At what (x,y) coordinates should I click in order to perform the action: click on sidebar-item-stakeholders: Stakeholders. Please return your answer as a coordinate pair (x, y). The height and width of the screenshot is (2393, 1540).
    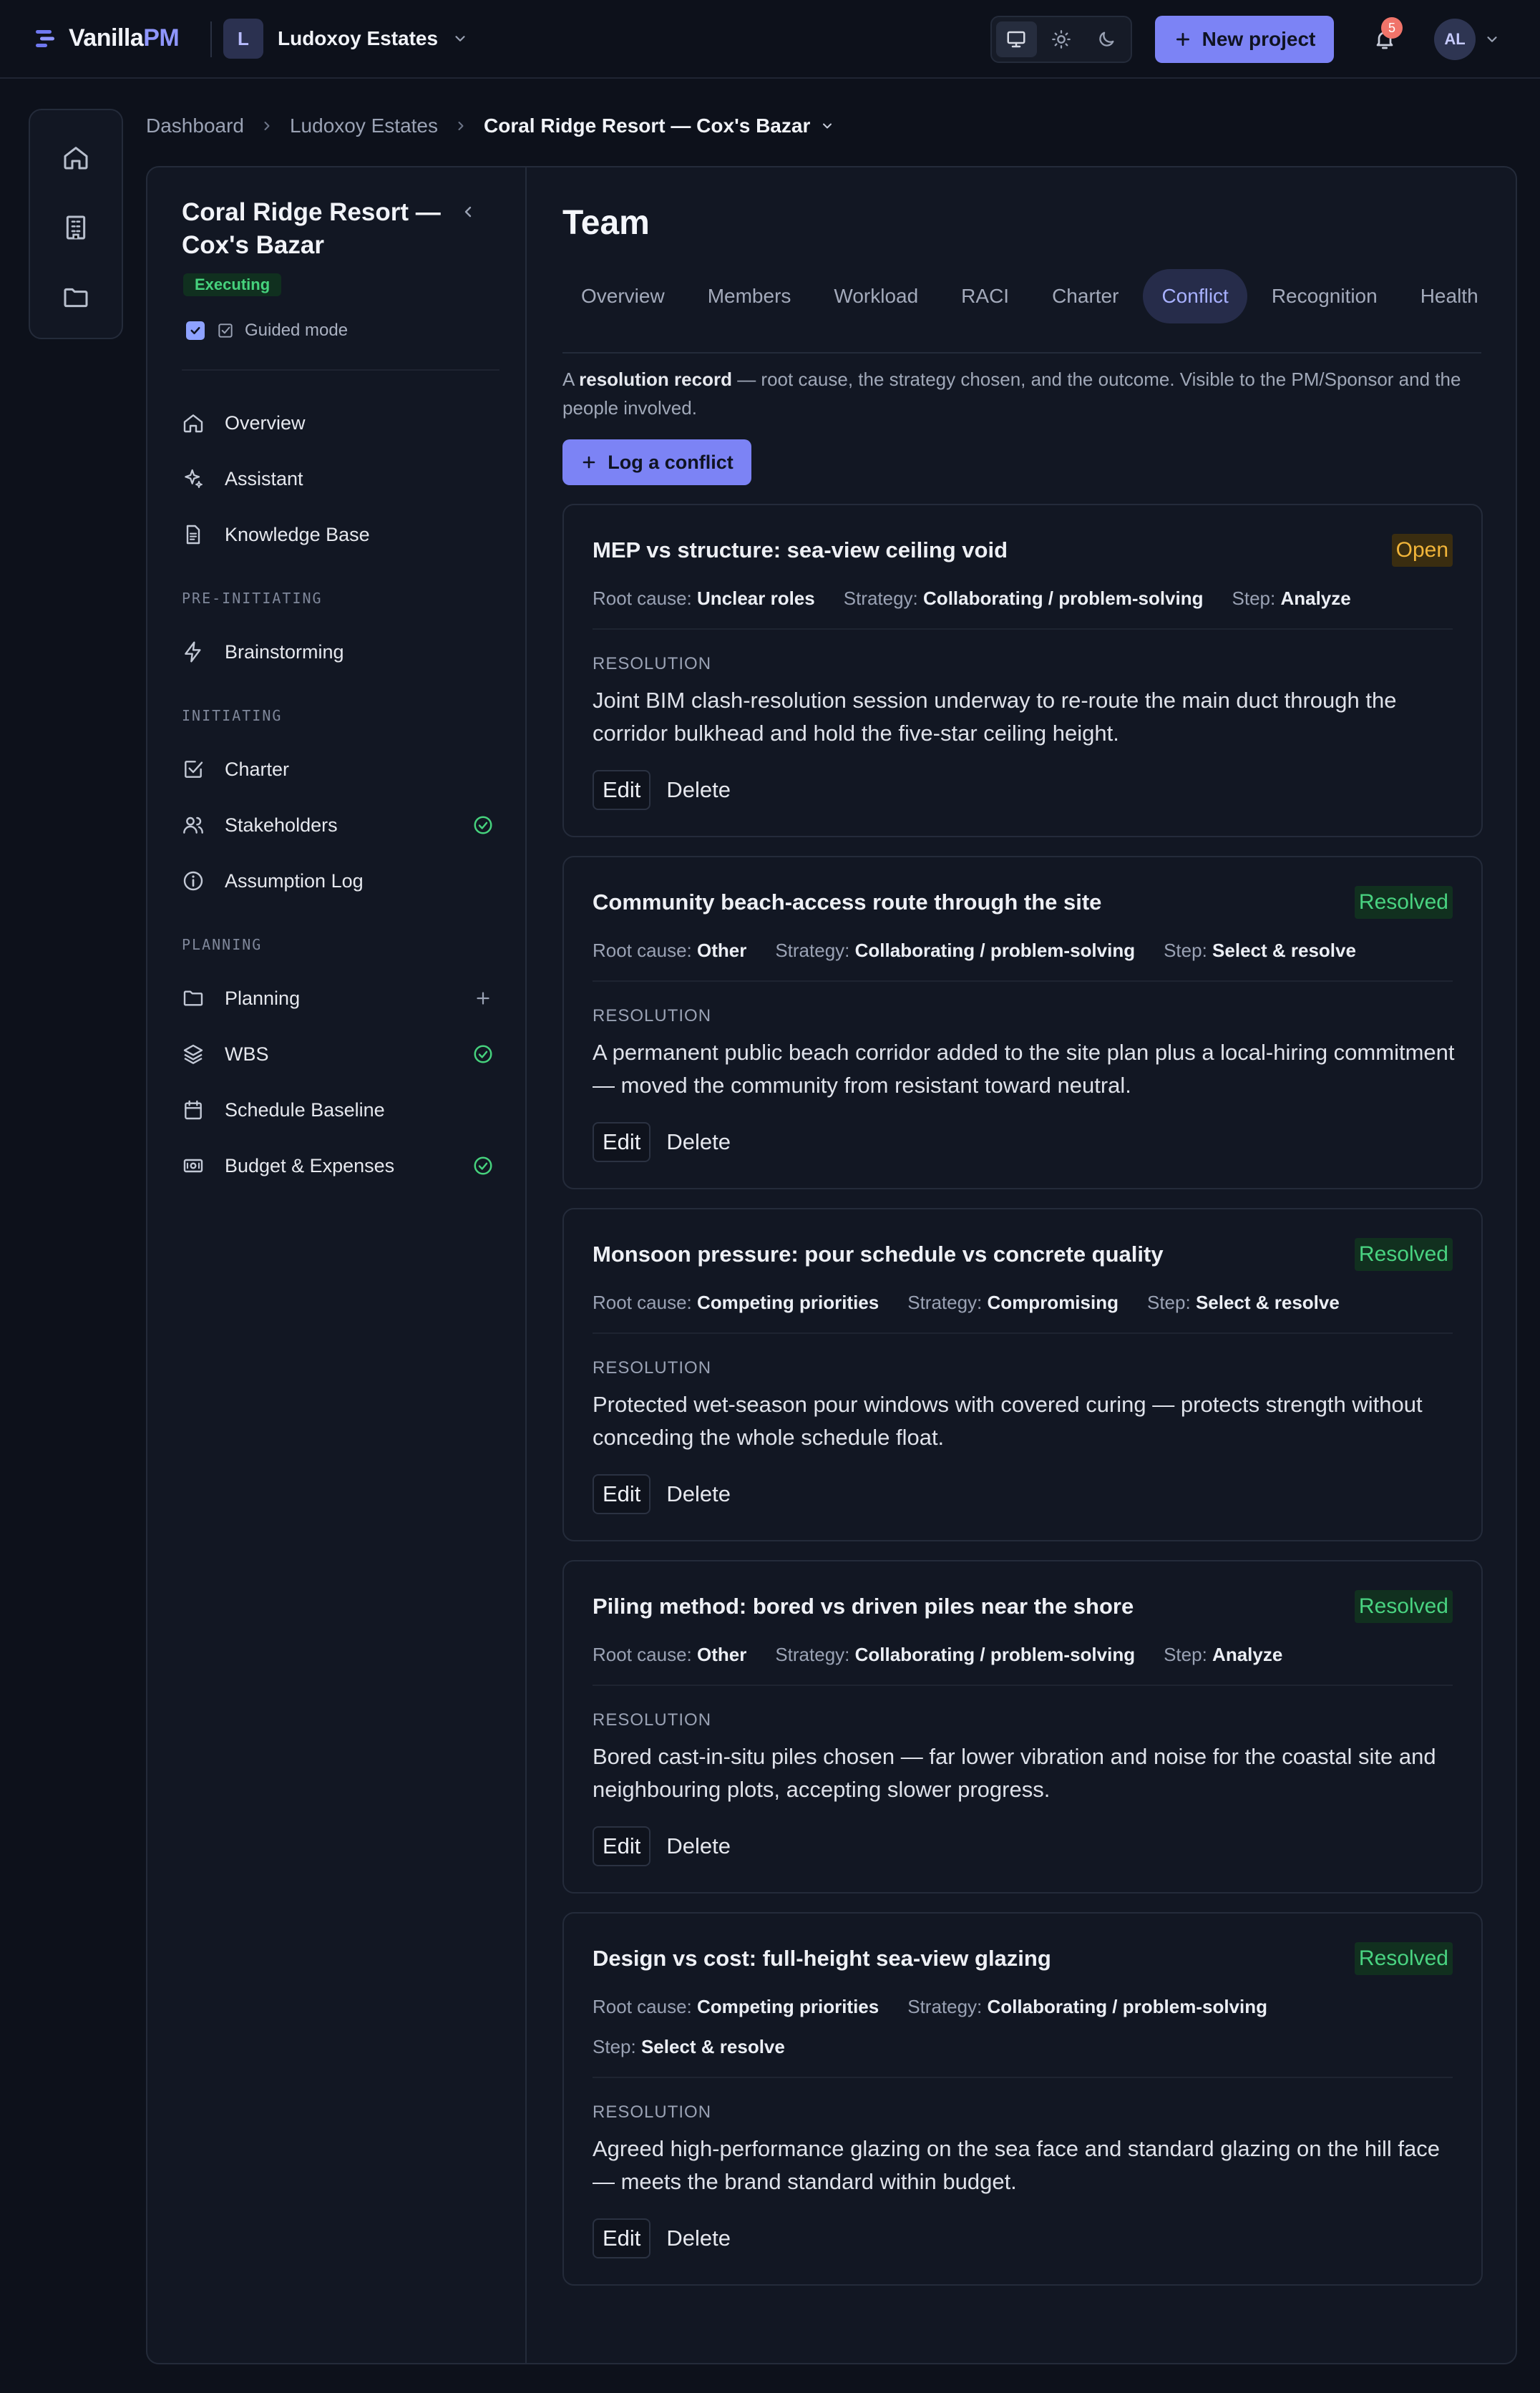
    Looking at the image, I should click on (340, 825).